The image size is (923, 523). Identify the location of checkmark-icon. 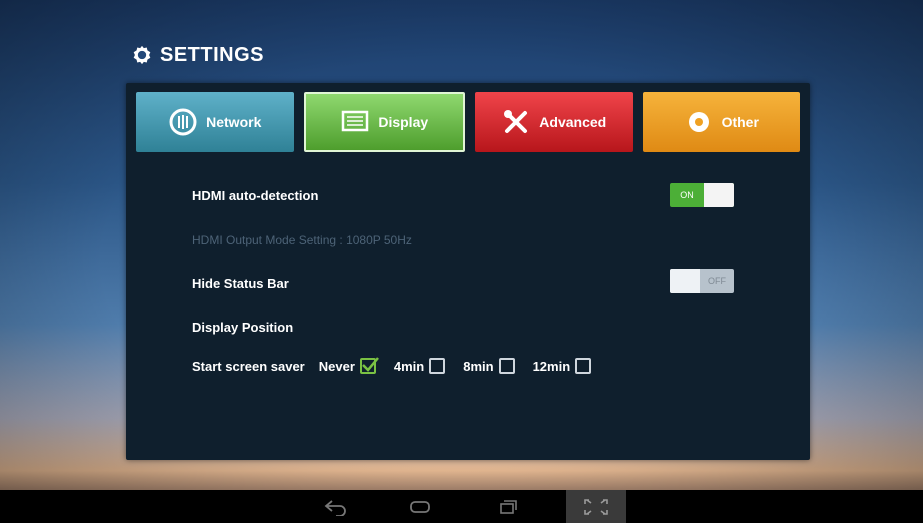
(370, 364).